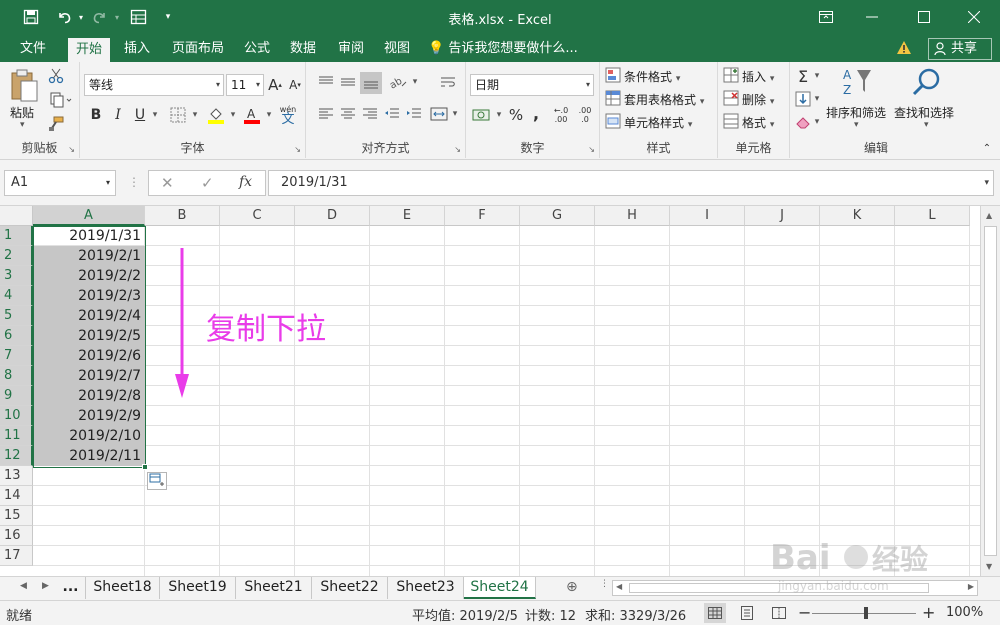 Image resolution: width=1000 pixels, height=625 pixels. Describe the element at coordinates (986, 183) in the screenshot. I see `expand-formula-bar-icon: ▾` at that location.